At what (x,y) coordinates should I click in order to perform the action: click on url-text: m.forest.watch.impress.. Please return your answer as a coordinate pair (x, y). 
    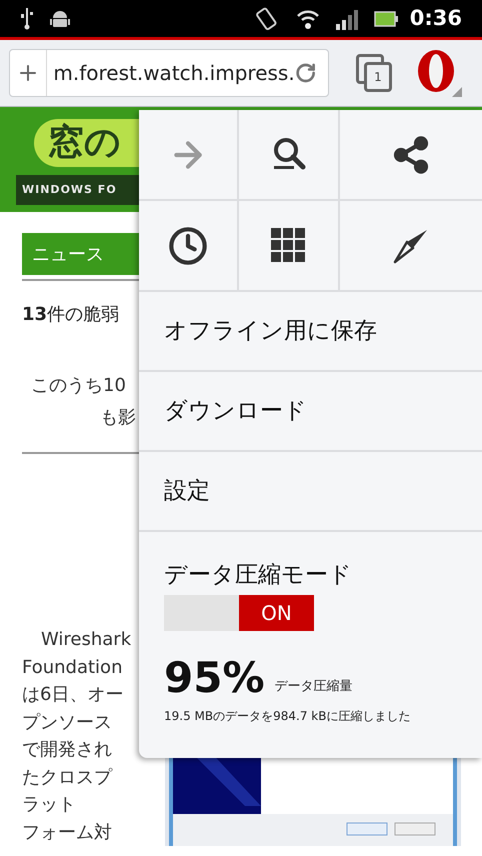
    Looking at the image, I should click on (174, 73).